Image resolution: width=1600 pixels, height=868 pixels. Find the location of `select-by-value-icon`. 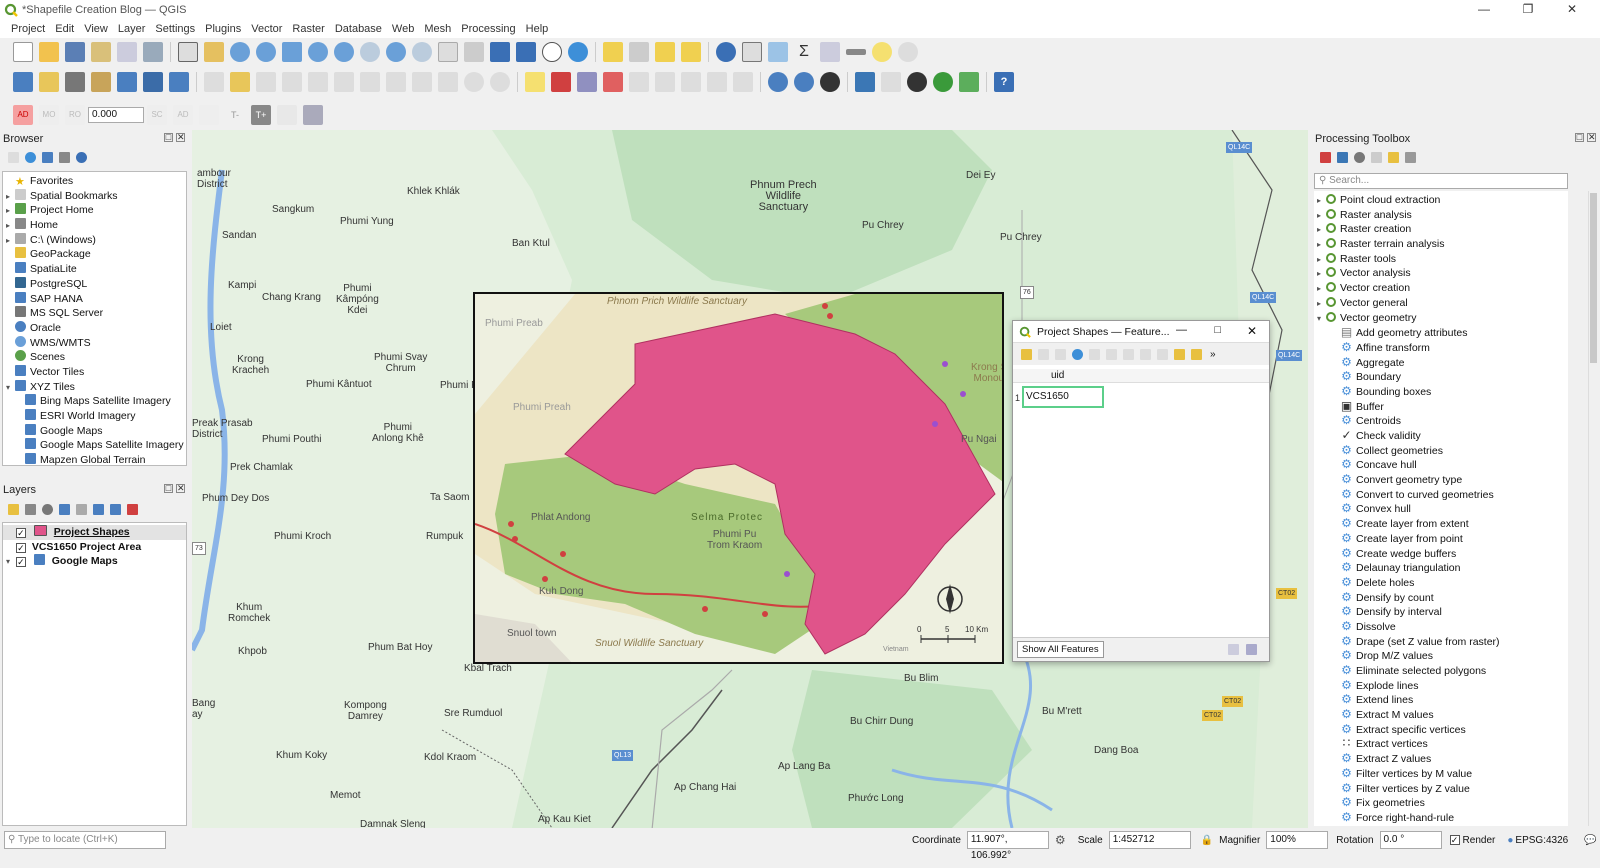

select-by-value-icon is located at coordinates (639, 52).